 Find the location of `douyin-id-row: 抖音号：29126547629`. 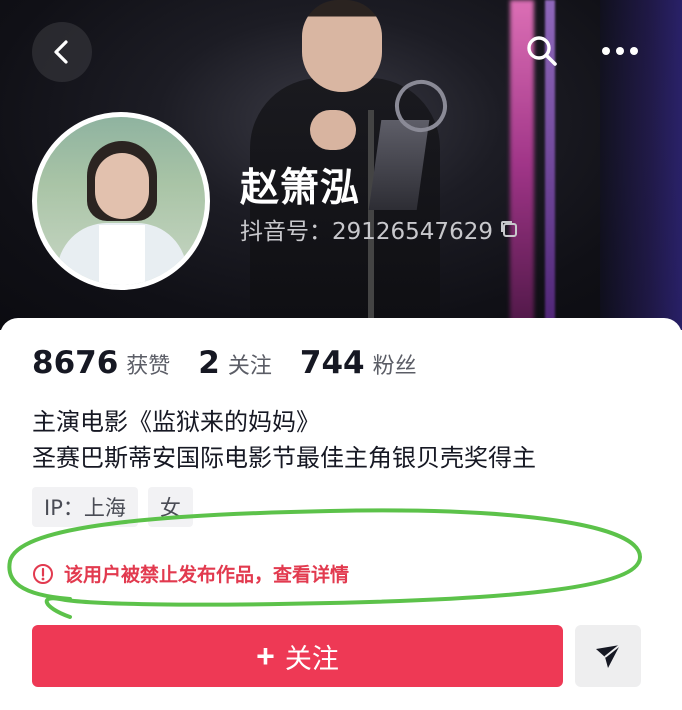

douyin-id-row: 抖音号：29126547629 is located at coordinates (379, 229).